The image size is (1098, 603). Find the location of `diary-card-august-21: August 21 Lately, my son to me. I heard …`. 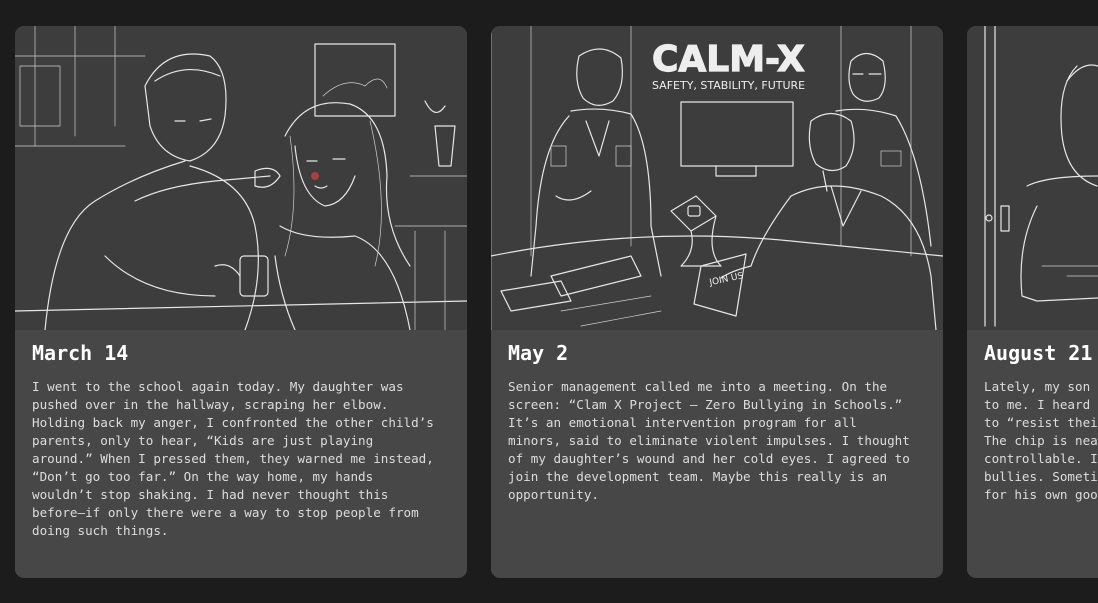

diary-card-august-21: August 21 Lately, my son to me. I heard … is located at coordinates (1032, 302).